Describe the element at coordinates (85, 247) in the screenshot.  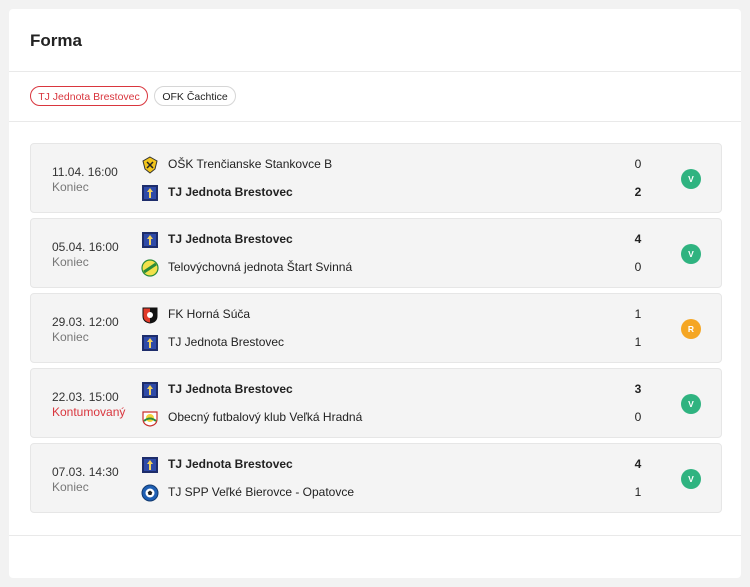
I see `match-date: 05.04. 16:00` at that location.